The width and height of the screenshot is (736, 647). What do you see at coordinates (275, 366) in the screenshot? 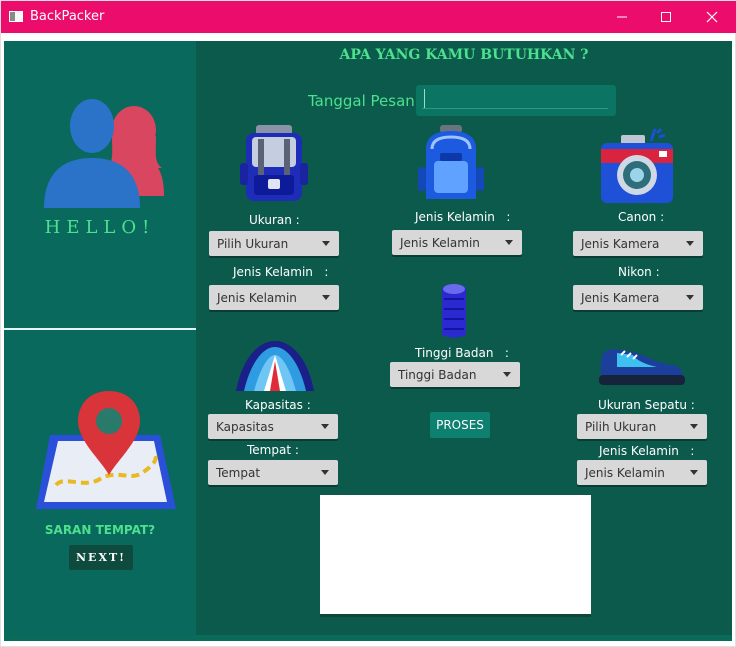
I see `tent-icon` at bounding box center [275, 366].